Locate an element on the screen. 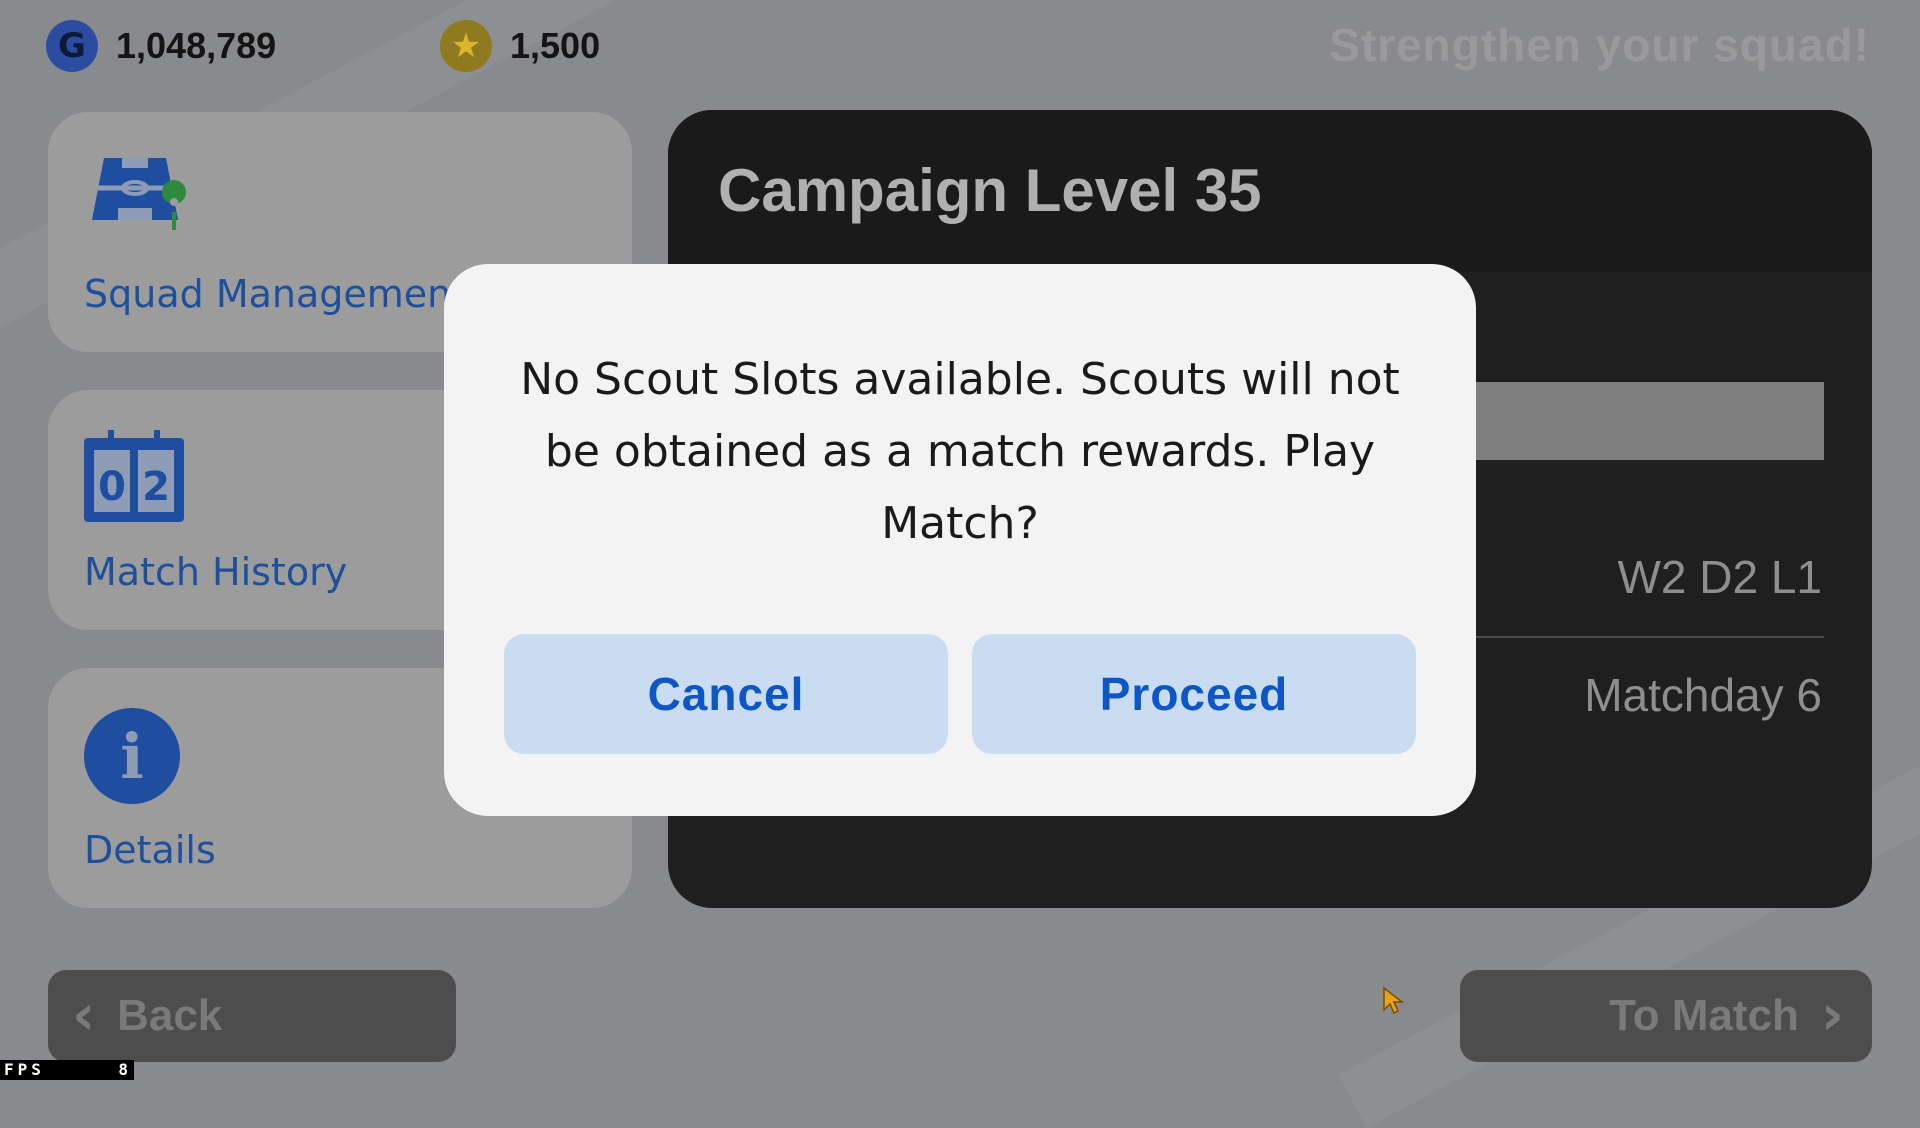 The image size is (1920, 1128). top-hint: Strengthen your squad! is located at coordinates (1599, 45).